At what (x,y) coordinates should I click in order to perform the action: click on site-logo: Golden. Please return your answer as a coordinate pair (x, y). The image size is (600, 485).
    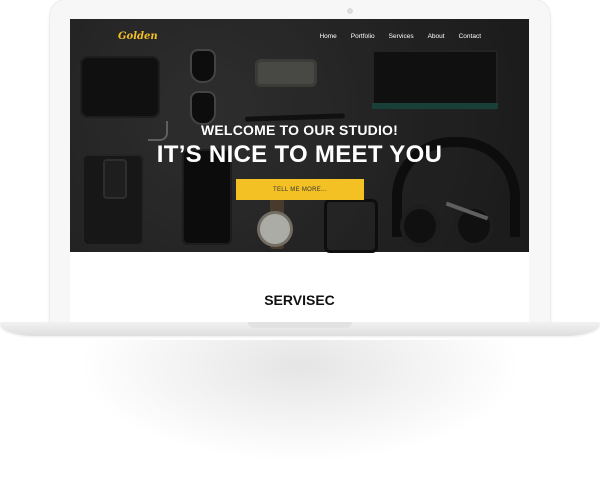
    Looking at the image, I should click on (138, 36).